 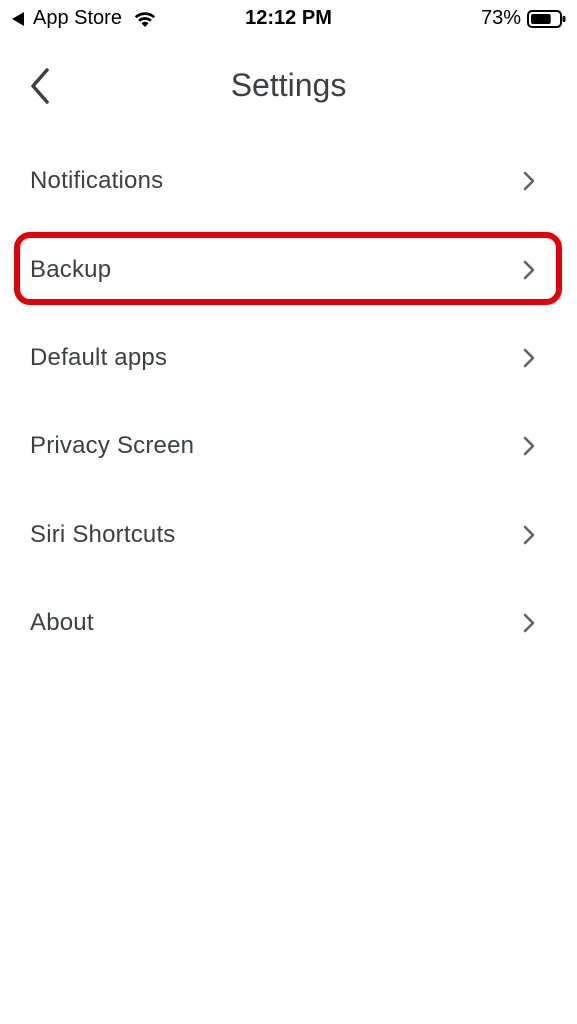 I want to click on settings-item-backup: Backup, so click(x=288, y=269).